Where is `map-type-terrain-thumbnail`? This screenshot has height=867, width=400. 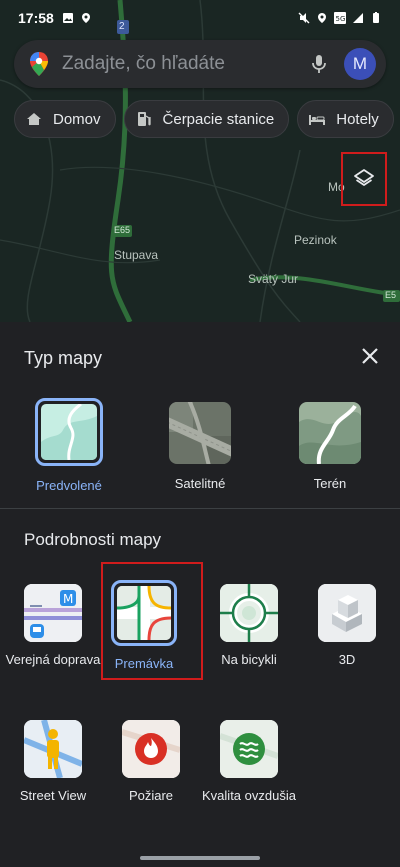
map-type-terrain-thumbnail is located at coordinates (330, 433).